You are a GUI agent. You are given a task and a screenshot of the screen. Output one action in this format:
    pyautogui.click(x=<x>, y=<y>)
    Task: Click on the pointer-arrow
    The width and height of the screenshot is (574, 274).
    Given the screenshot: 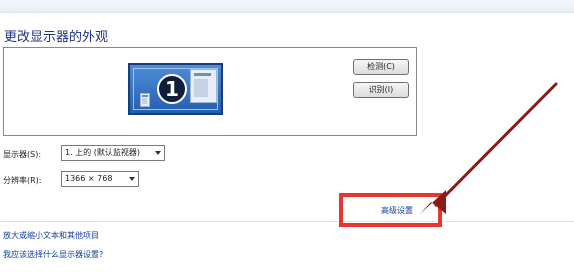 What is the action you would take?
    pyautogui.click(x=489, y=148)
    